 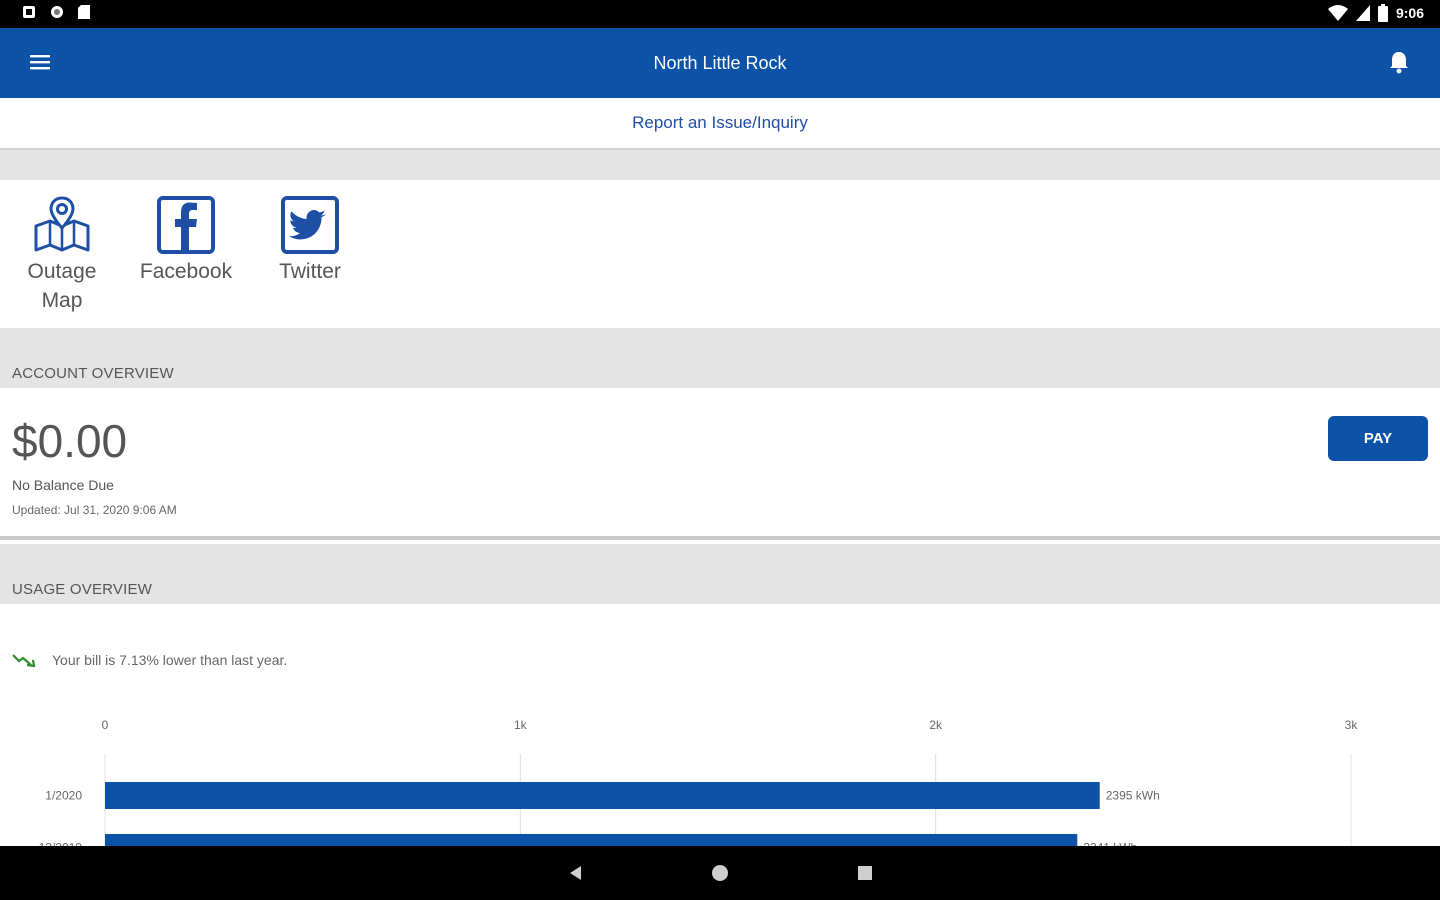 I want to click on battery-icon, so click(x=1382, y=13).